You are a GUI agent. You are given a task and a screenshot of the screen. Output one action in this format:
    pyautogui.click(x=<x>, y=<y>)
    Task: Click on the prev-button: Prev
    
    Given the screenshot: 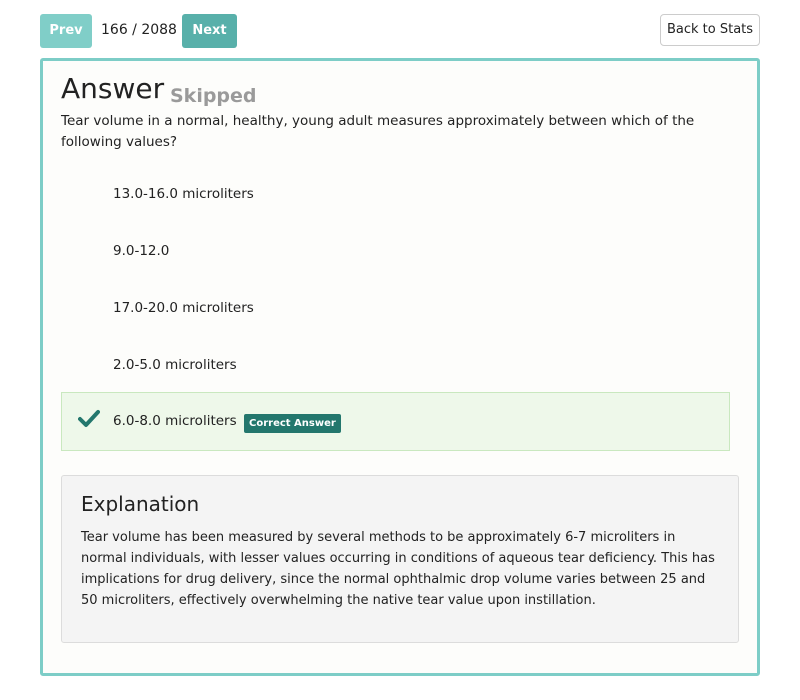 What is the action you would take?
    pyautogui.click(x=66, y=31)
    